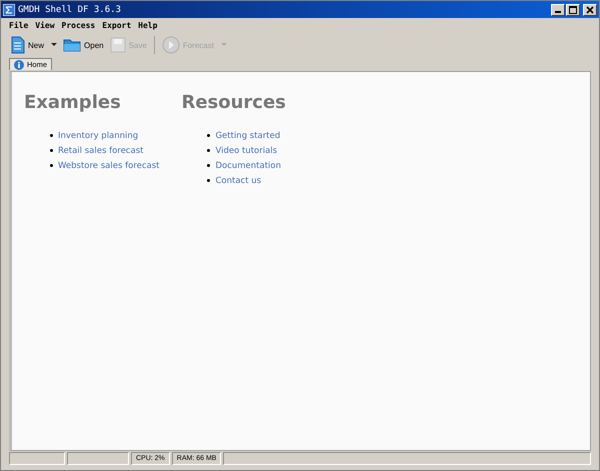  I want to click on menu-item: View, so click(45, 25).